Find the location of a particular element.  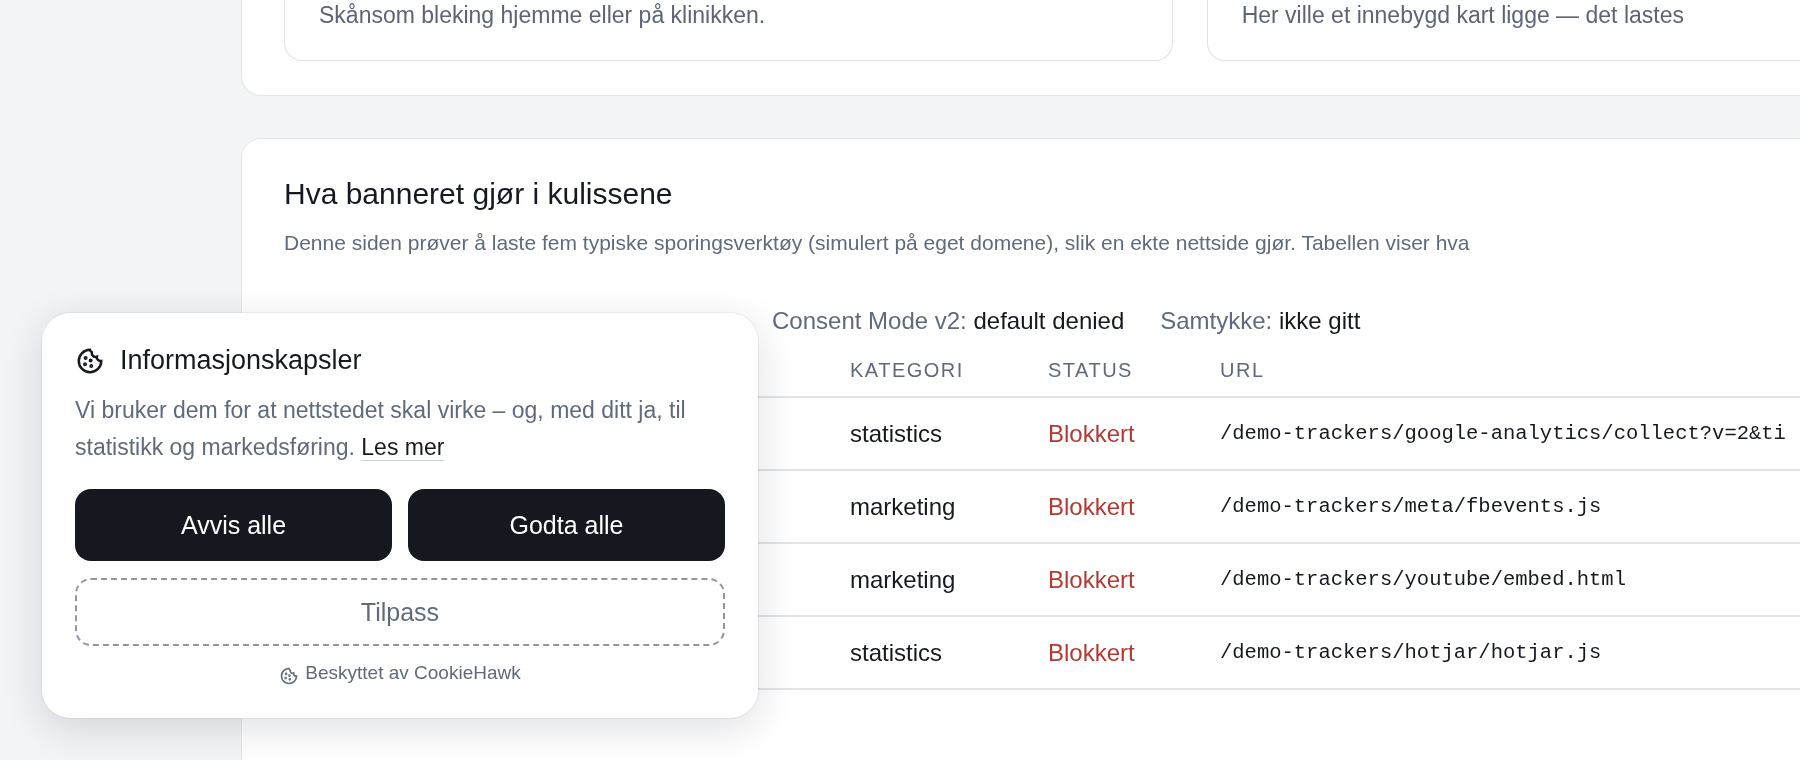

consent-button: Godta alle is located at coordinates (566, 525).